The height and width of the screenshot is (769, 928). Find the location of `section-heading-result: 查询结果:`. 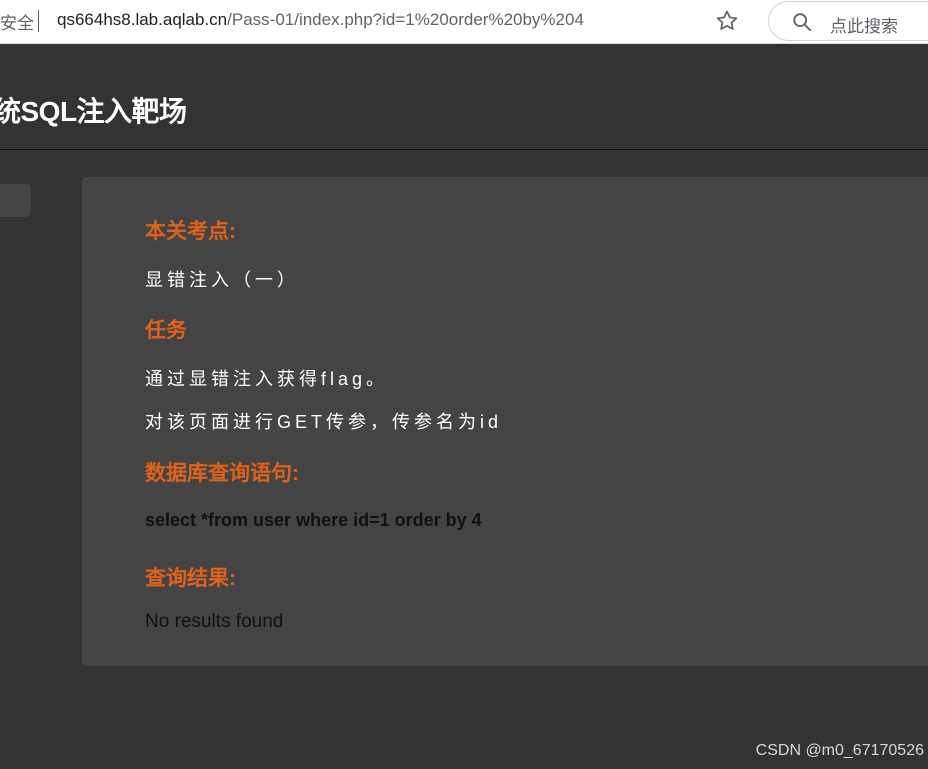

section-heading-result: 查询结果: is located at coordinates (190, 578).